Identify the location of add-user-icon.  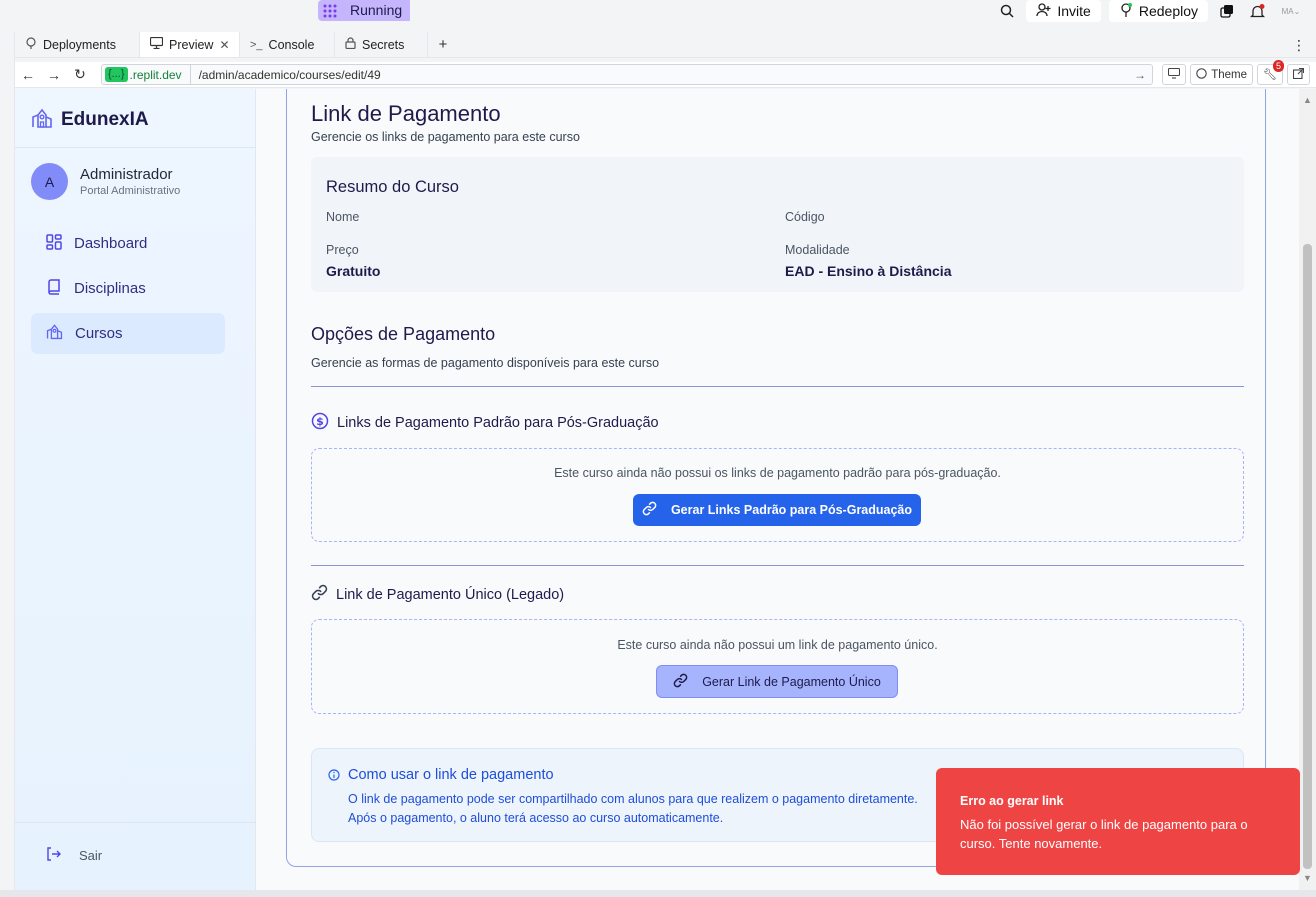
(1043, 11).